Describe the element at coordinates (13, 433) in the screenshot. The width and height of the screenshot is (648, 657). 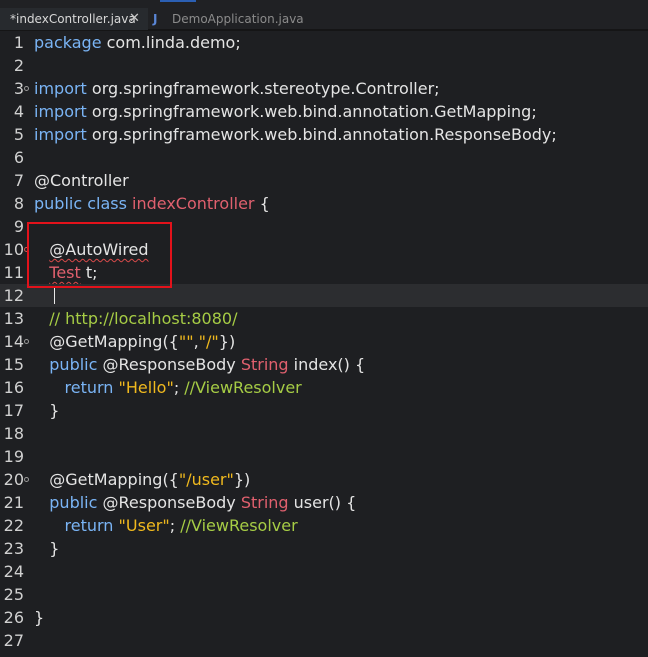
I see `line-number: 18` at that location.